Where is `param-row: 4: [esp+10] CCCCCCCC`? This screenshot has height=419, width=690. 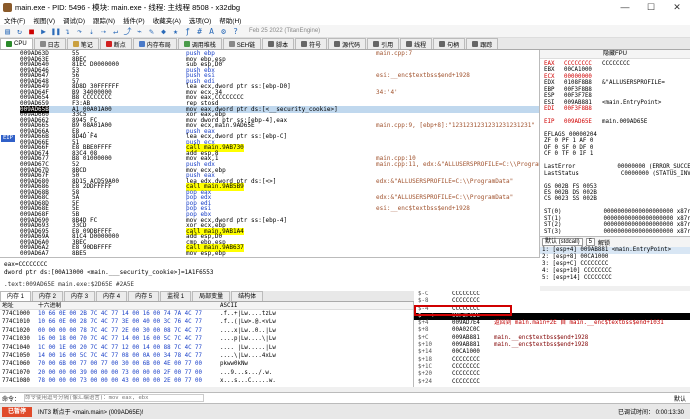
param-row: 4: [esp+10] CCCCCCCC is located at coordinates (615, 271).